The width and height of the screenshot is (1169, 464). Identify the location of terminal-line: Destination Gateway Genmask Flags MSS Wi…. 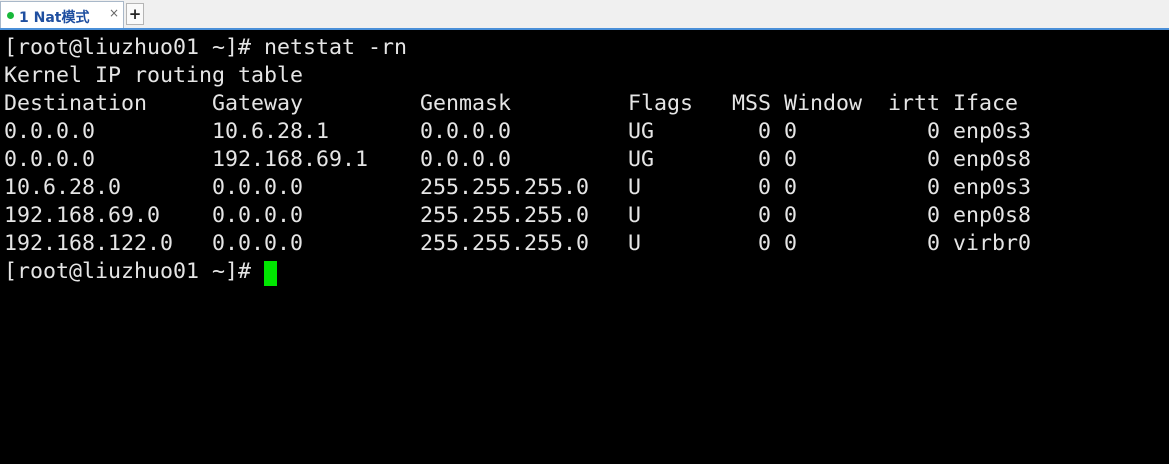
(511, 103).